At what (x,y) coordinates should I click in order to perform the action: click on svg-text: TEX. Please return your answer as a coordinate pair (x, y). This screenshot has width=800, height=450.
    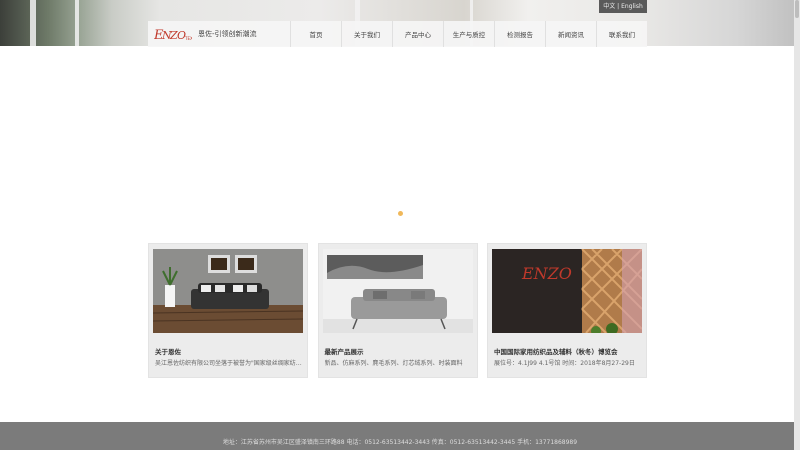
    Looking at the image, I should click on (188, 38).